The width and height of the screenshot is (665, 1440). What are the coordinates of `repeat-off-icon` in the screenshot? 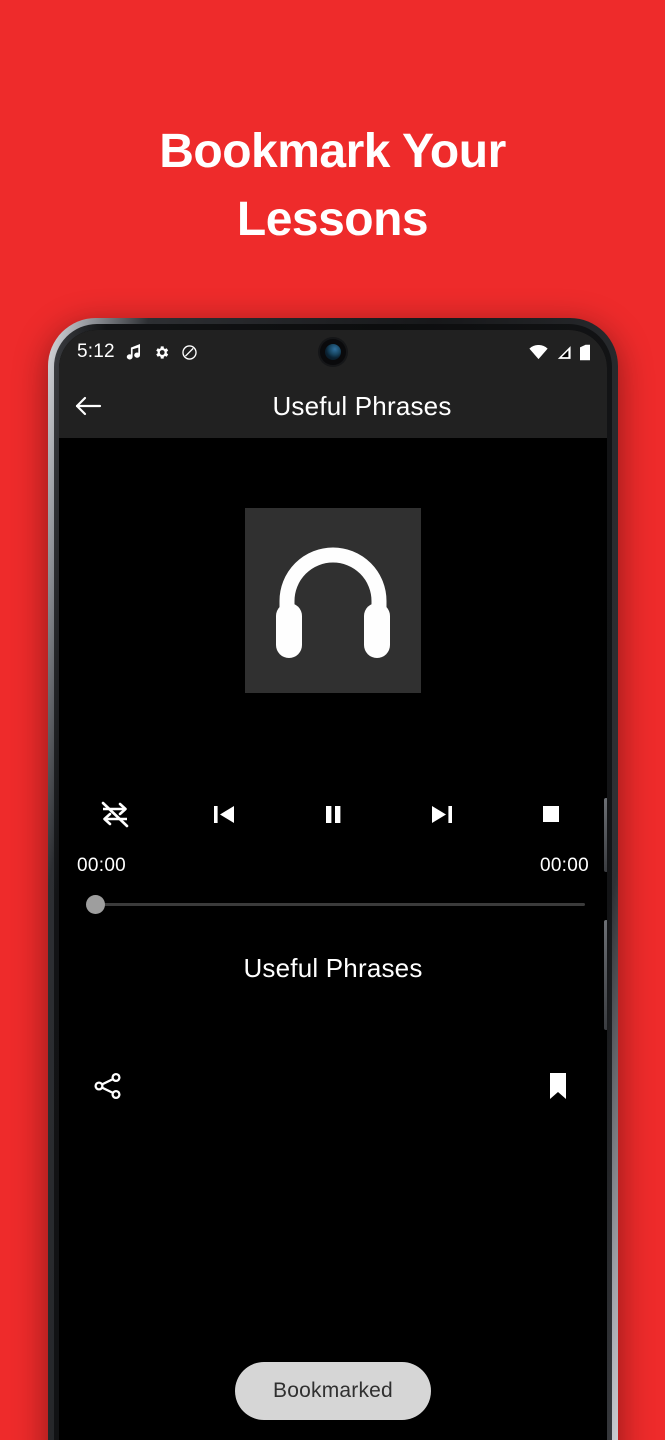 It's located at (115, 814).